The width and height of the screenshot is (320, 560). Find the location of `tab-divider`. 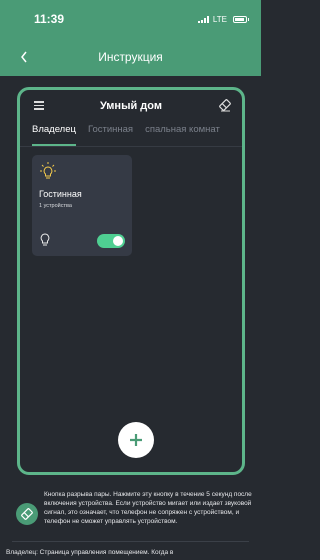

tab-divider is located at coordinates (131, 146).